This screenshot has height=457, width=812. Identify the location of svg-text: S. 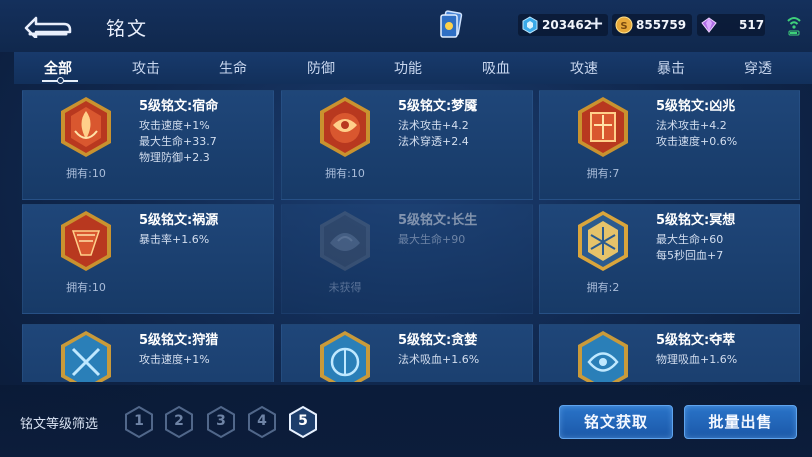
(623, 26).